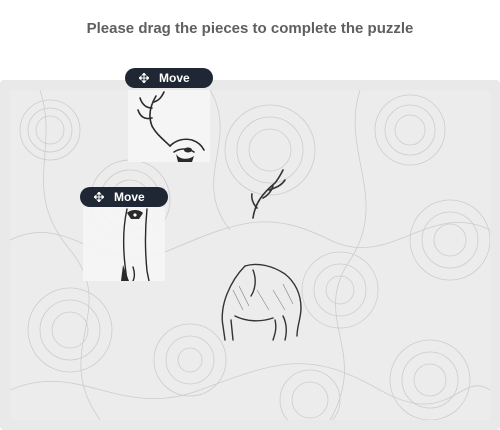 The height and width of the screenshot is (430, 500). I want to click on move-handle-piece-1: Move, so click(169, 78).